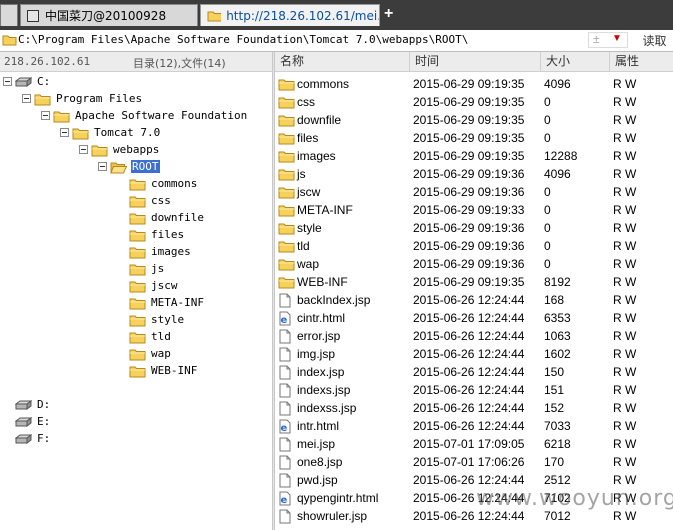  What do you see at coordinates (9, 15) in the screenshot?
I see `tab-scroll-left` at bounding box center [9, 15].